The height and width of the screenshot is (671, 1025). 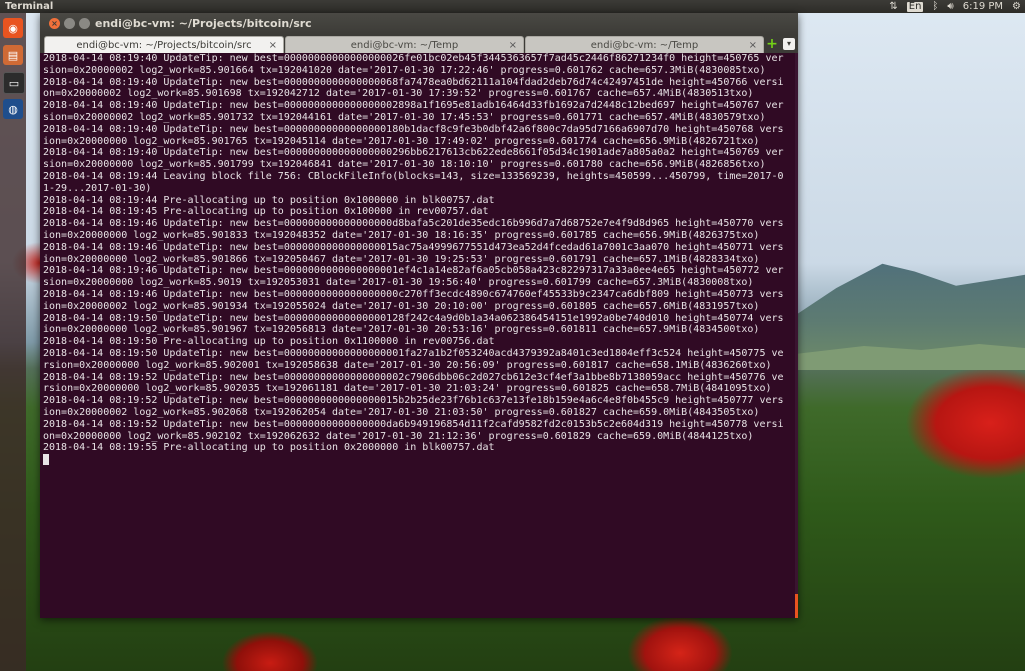 I want to click on settings-gear-icon: ⚙, so click(x=1016, y=6).